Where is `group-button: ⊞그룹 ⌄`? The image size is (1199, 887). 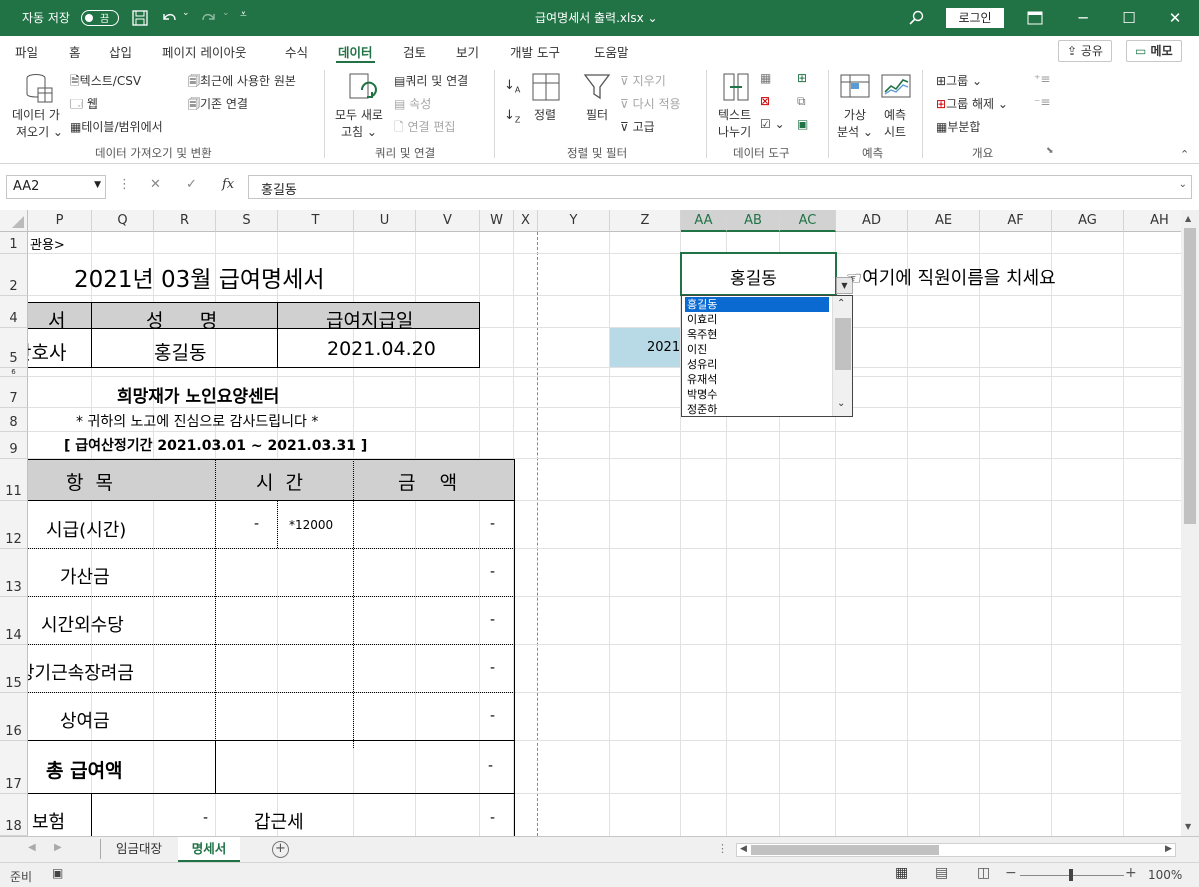
group-button: ⊞그룹 ⌄ is located at coordinates (959, 80).